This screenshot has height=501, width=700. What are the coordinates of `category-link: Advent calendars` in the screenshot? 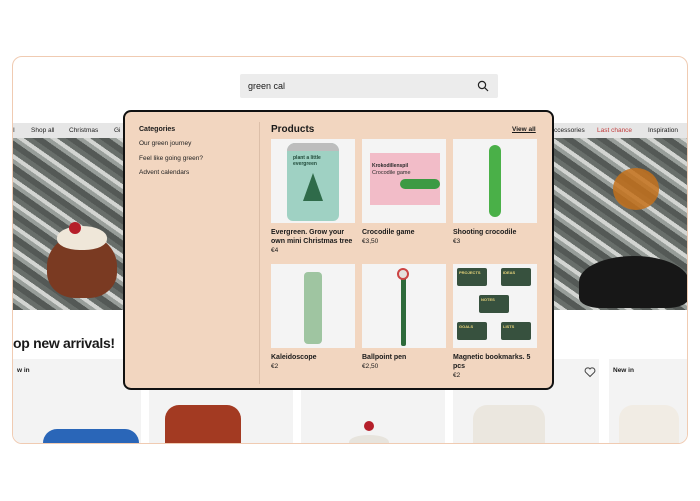 It's located at (164, 172).